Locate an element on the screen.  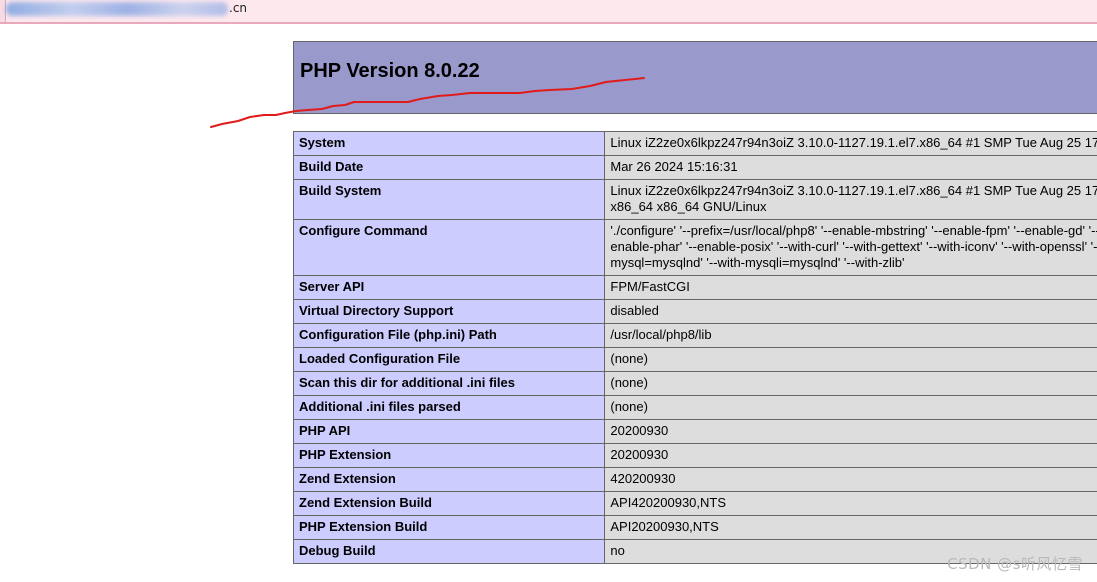
row-value-line: API420200930,NTS is located at coordinates (668, 502).